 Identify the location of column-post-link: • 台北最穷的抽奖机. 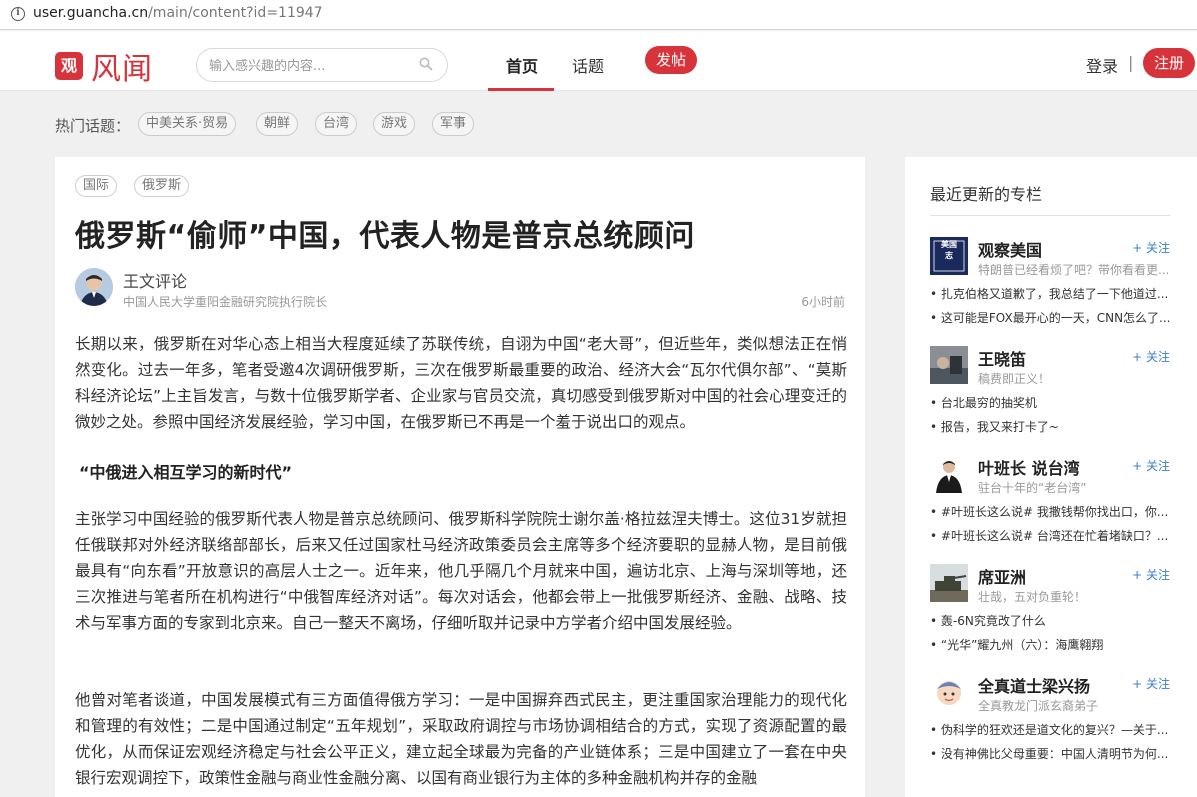
(1050, 402).